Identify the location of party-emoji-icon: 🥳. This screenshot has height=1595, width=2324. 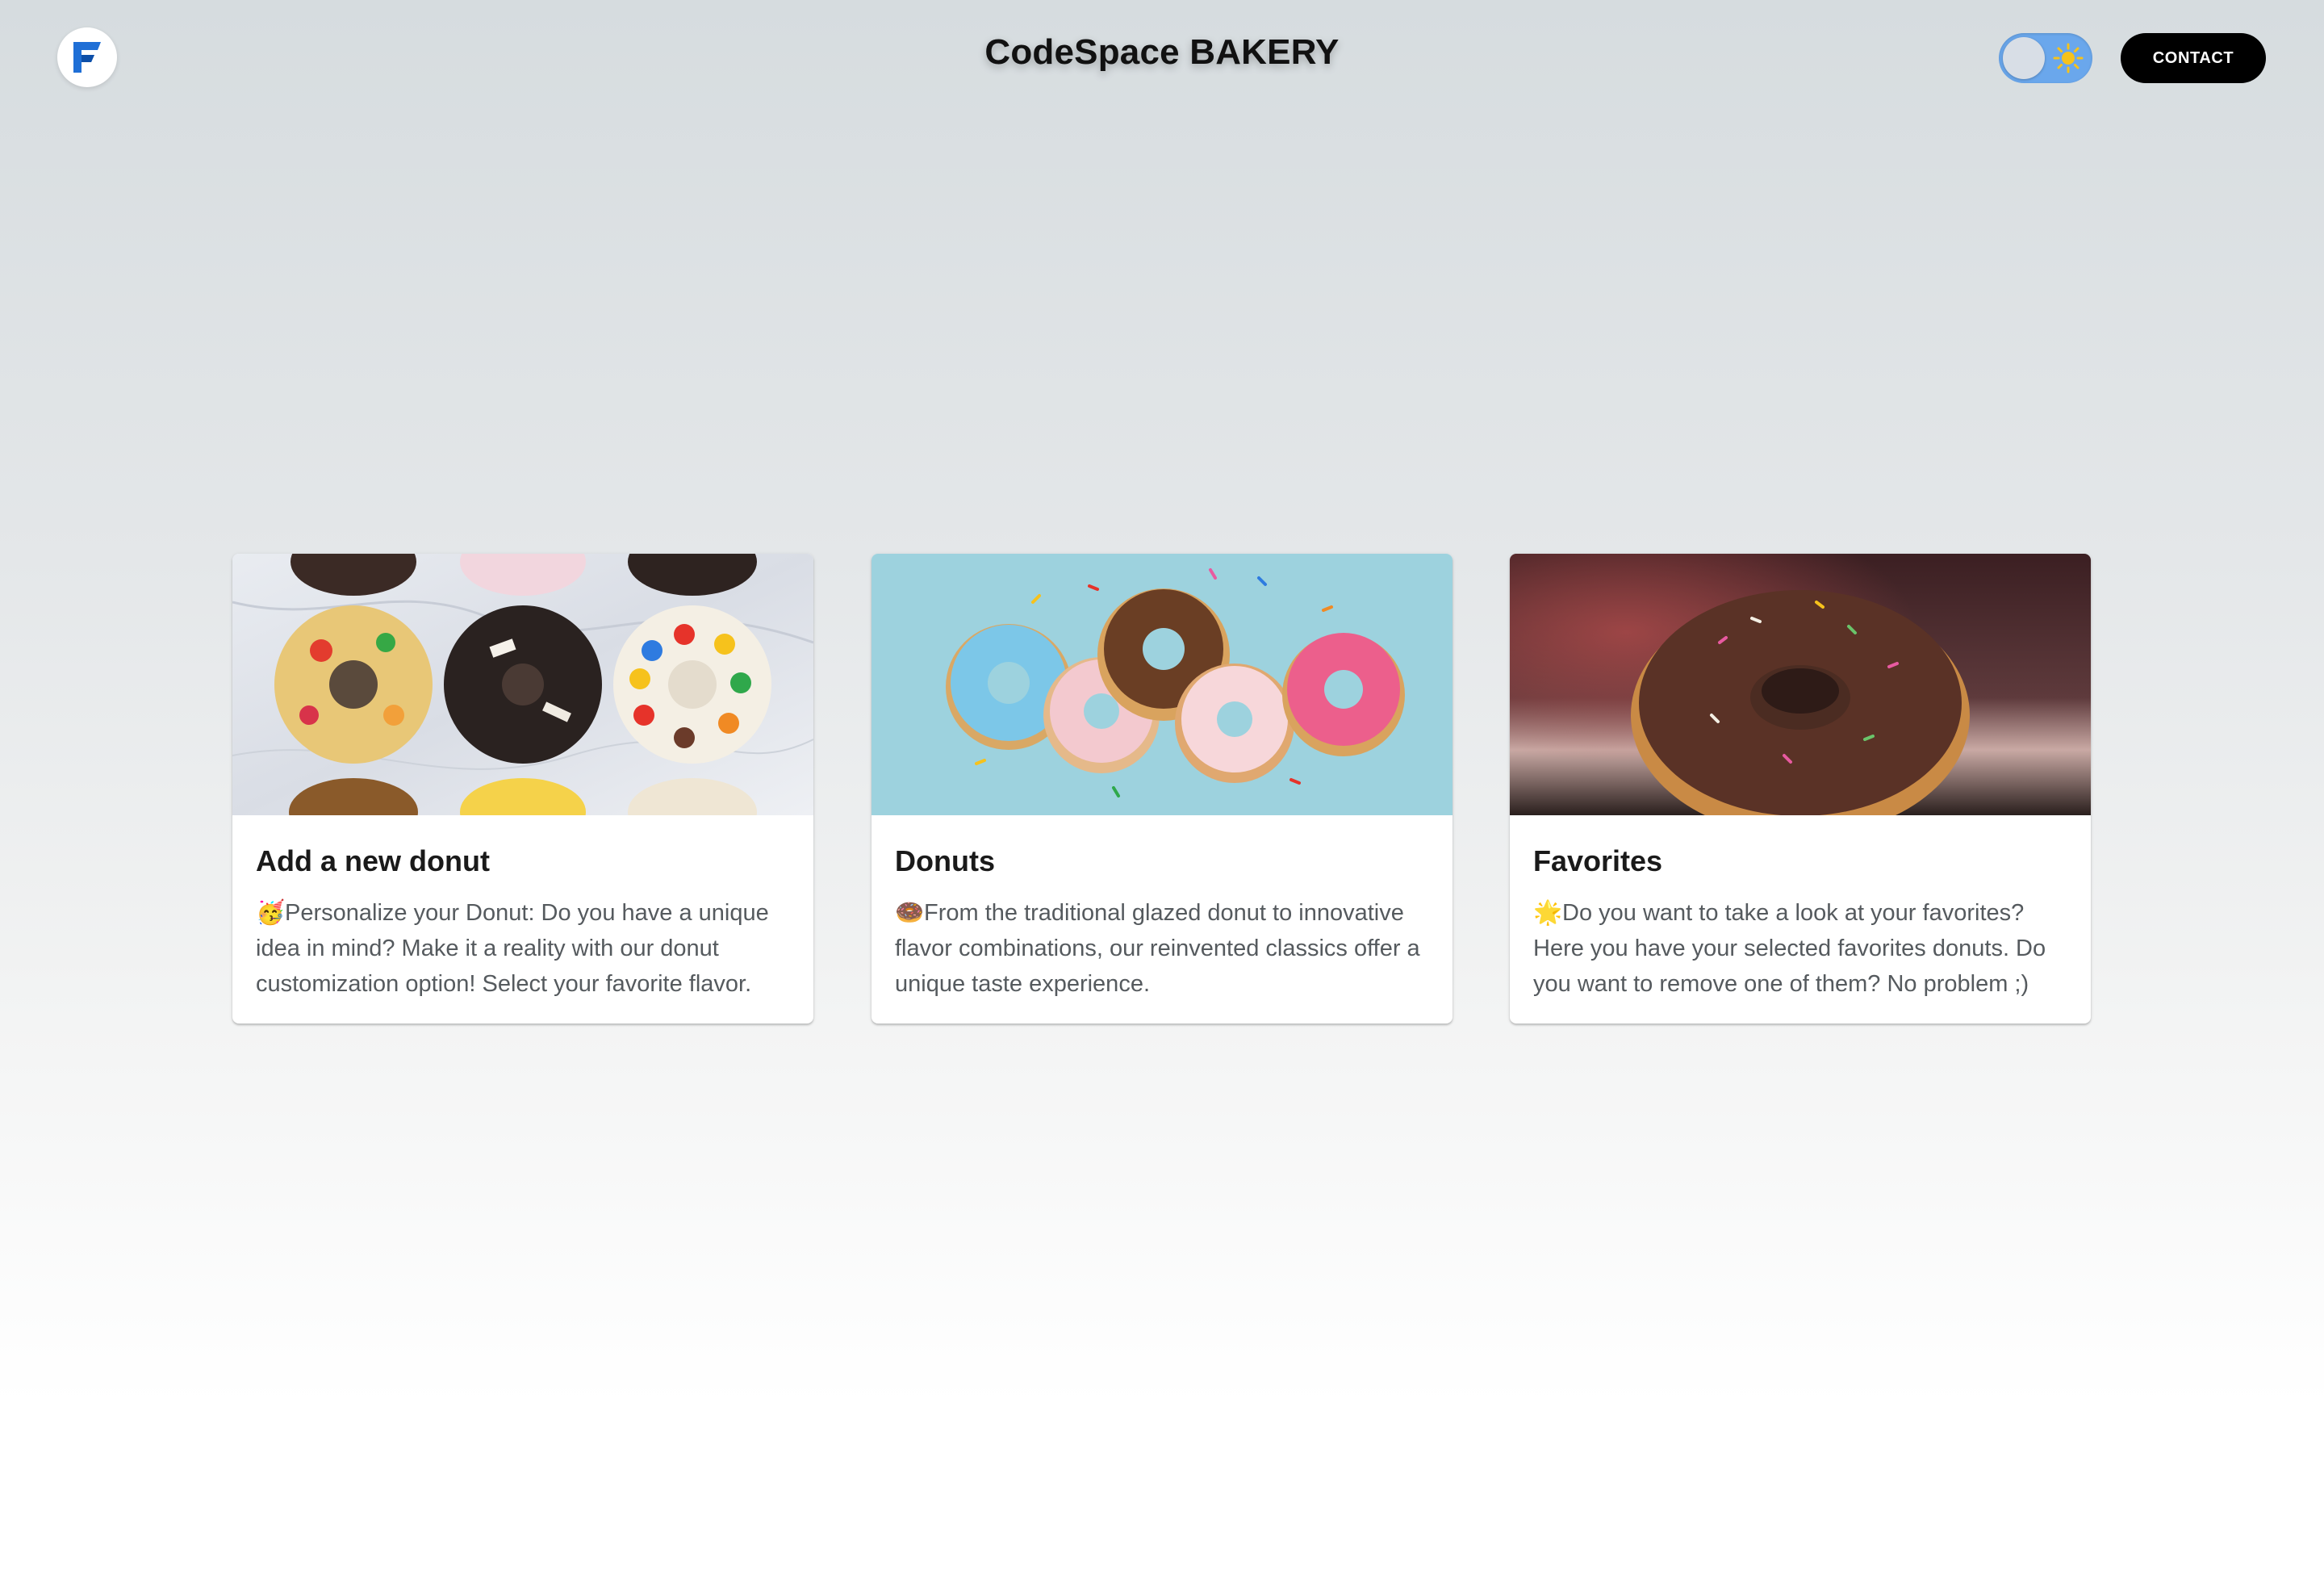
(271, 913).